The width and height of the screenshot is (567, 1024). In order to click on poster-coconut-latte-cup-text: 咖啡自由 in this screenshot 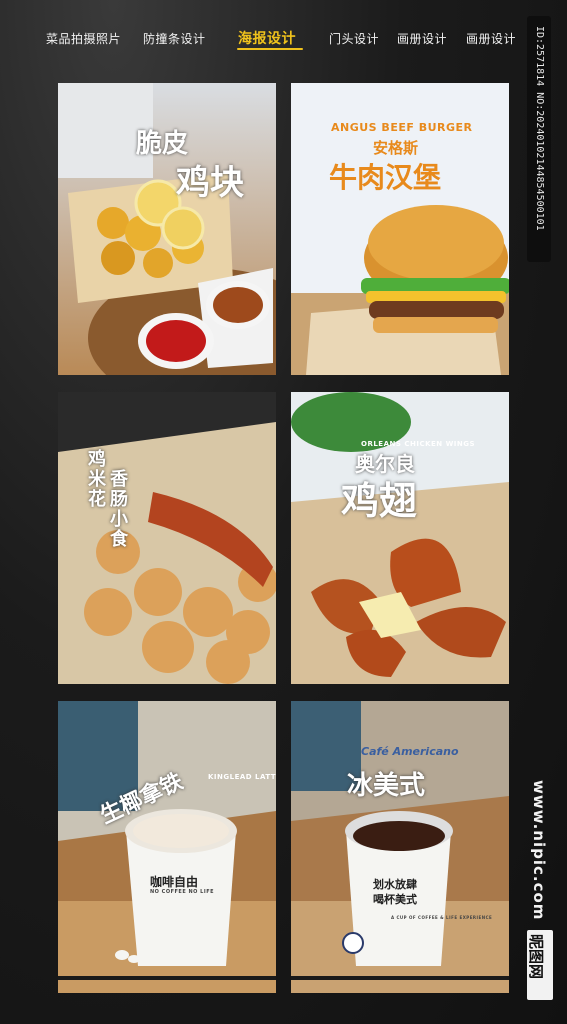, I will do `click(174, 882)`.